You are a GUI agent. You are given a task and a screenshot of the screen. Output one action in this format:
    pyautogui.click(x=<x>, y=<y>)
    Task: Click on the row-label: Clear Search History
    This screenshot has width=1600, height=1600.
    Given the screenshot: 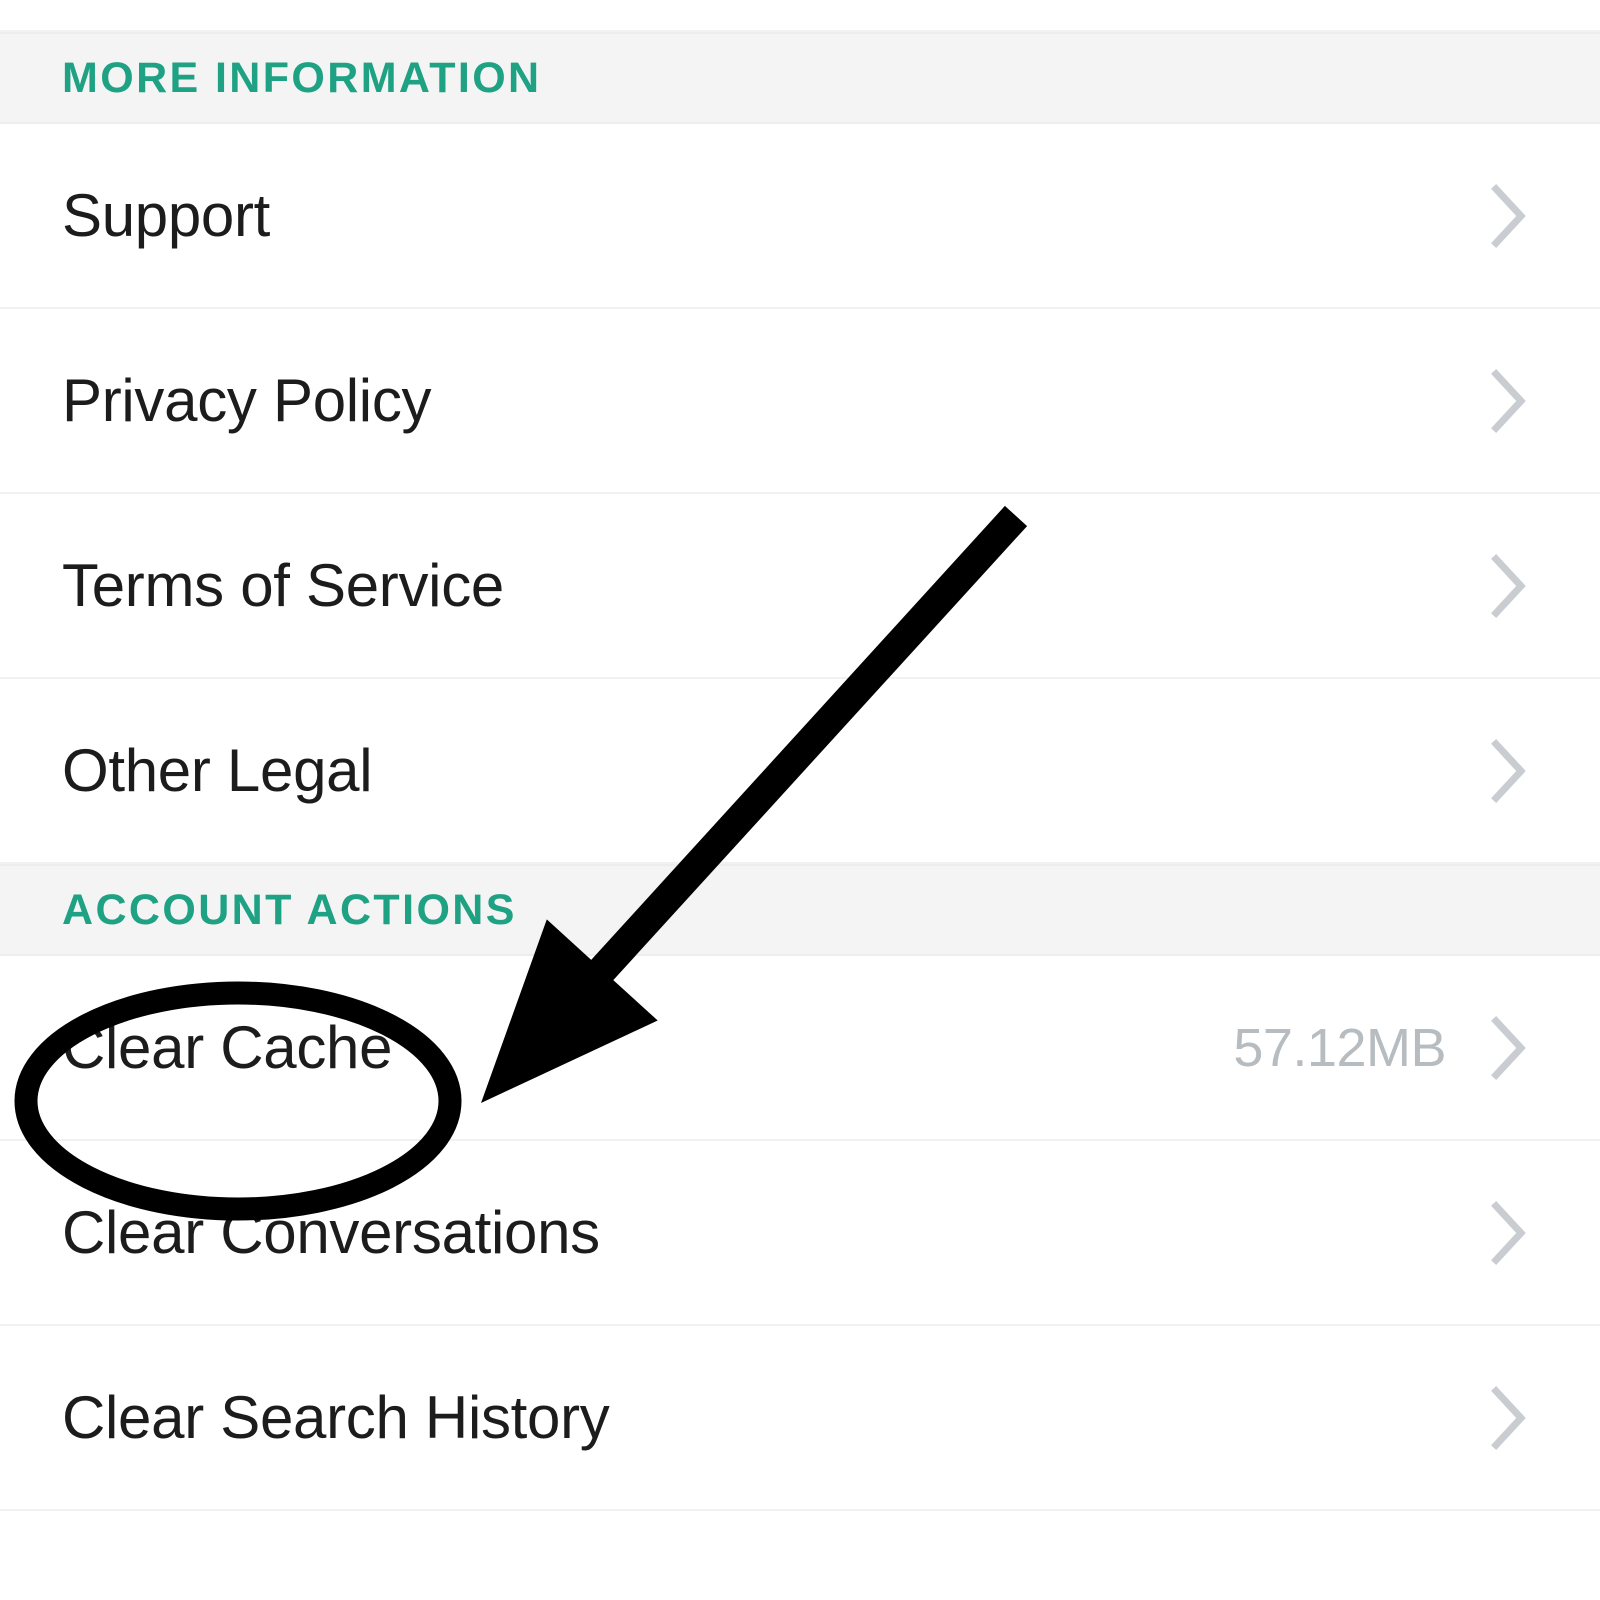 What is the action you would take?
    pyautogui.click(x=336, y=1417)
    